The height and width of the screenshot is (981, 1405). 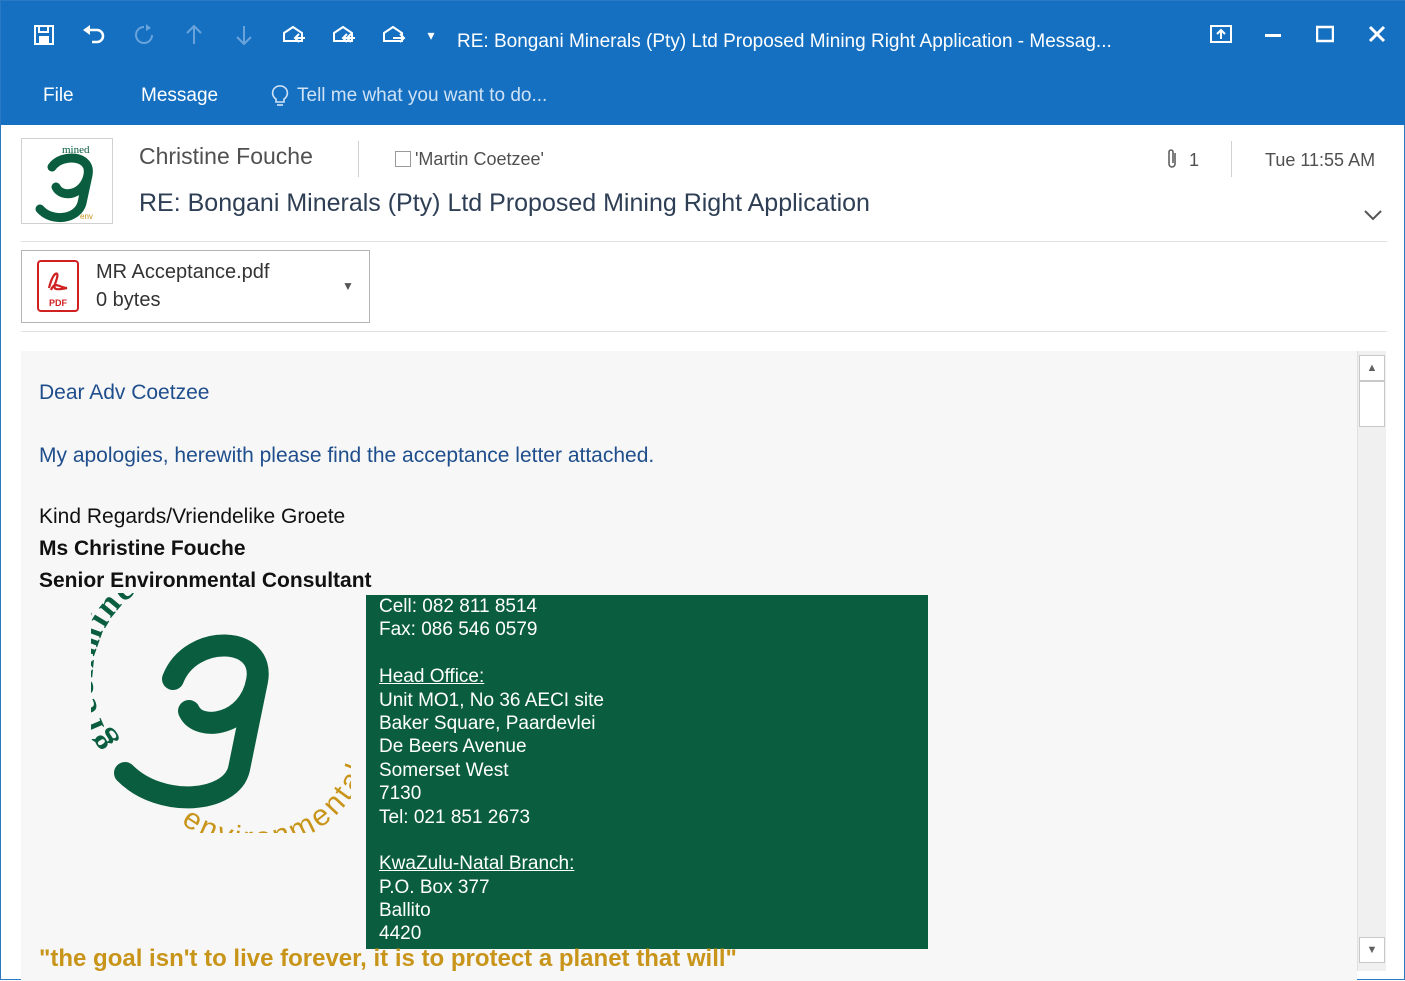 What do you see at coordinates (67, 181) in the screenshot?
I see `sender-avatar: mined env` at bounding box center [67, 181].